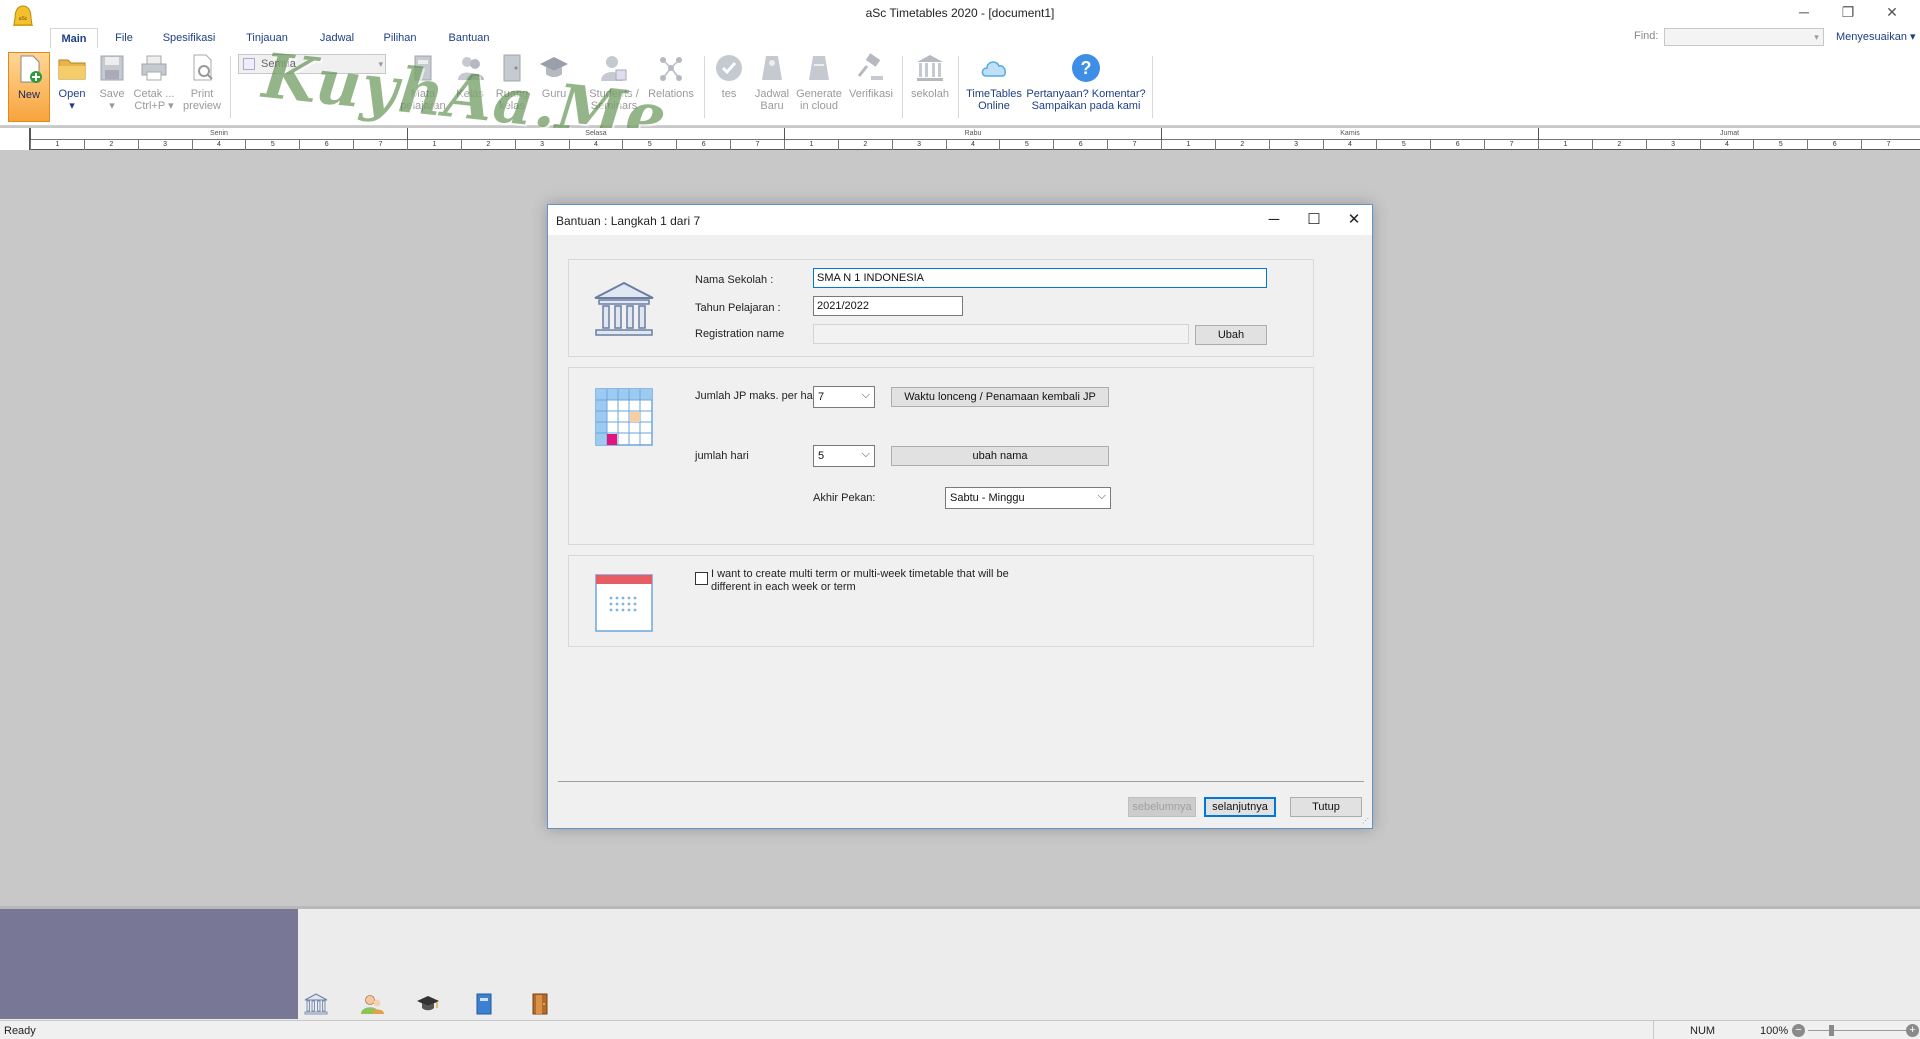 The height and width of the screenshot is (1039, 1920). What do you see at coordinates (772, 106) in the screenshot?
I see `new-schedule-label-2: Baru` at bounding box center [772, 106].